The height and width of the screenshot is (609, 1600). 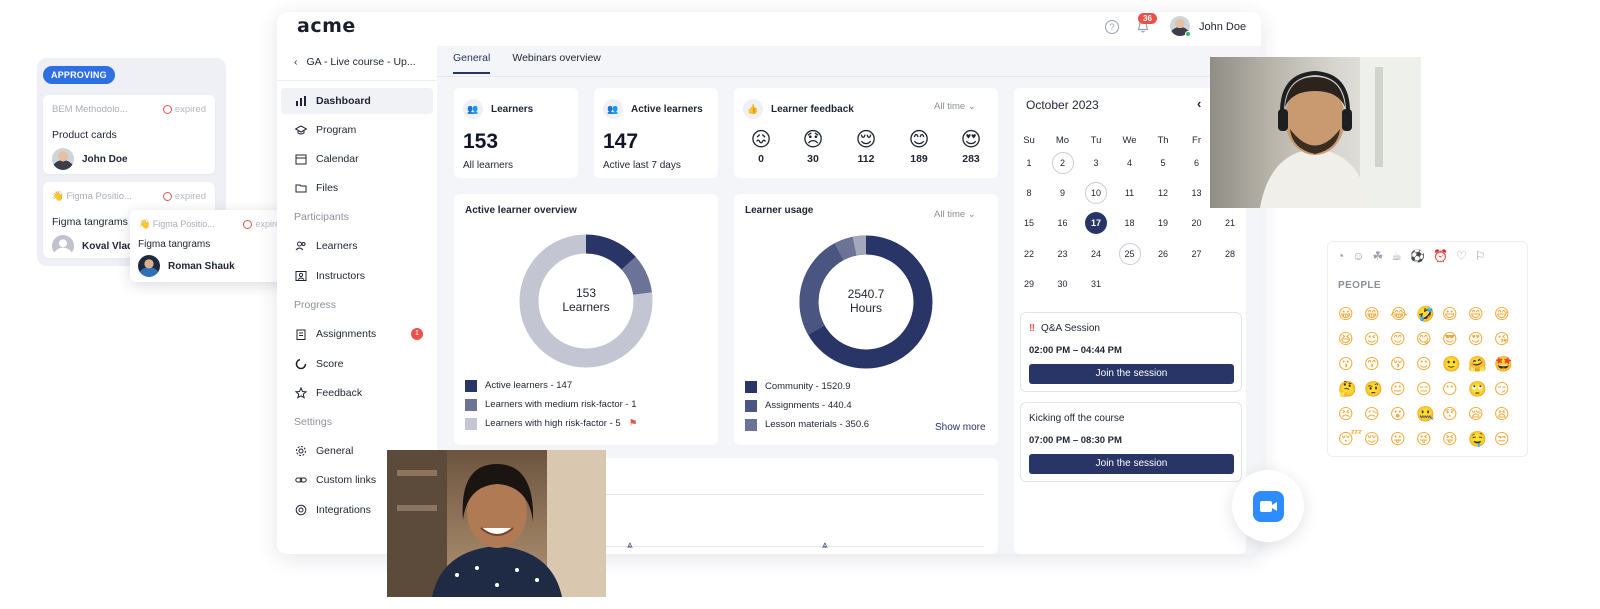 I want to click on emoji-option: 😉, so click(x=1377, y=342).